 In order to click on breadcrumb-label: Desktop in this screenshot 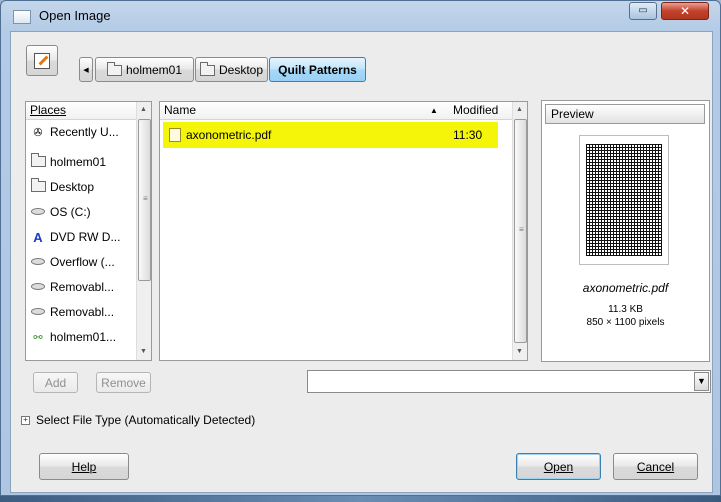, I will do `click(241, 69)`.